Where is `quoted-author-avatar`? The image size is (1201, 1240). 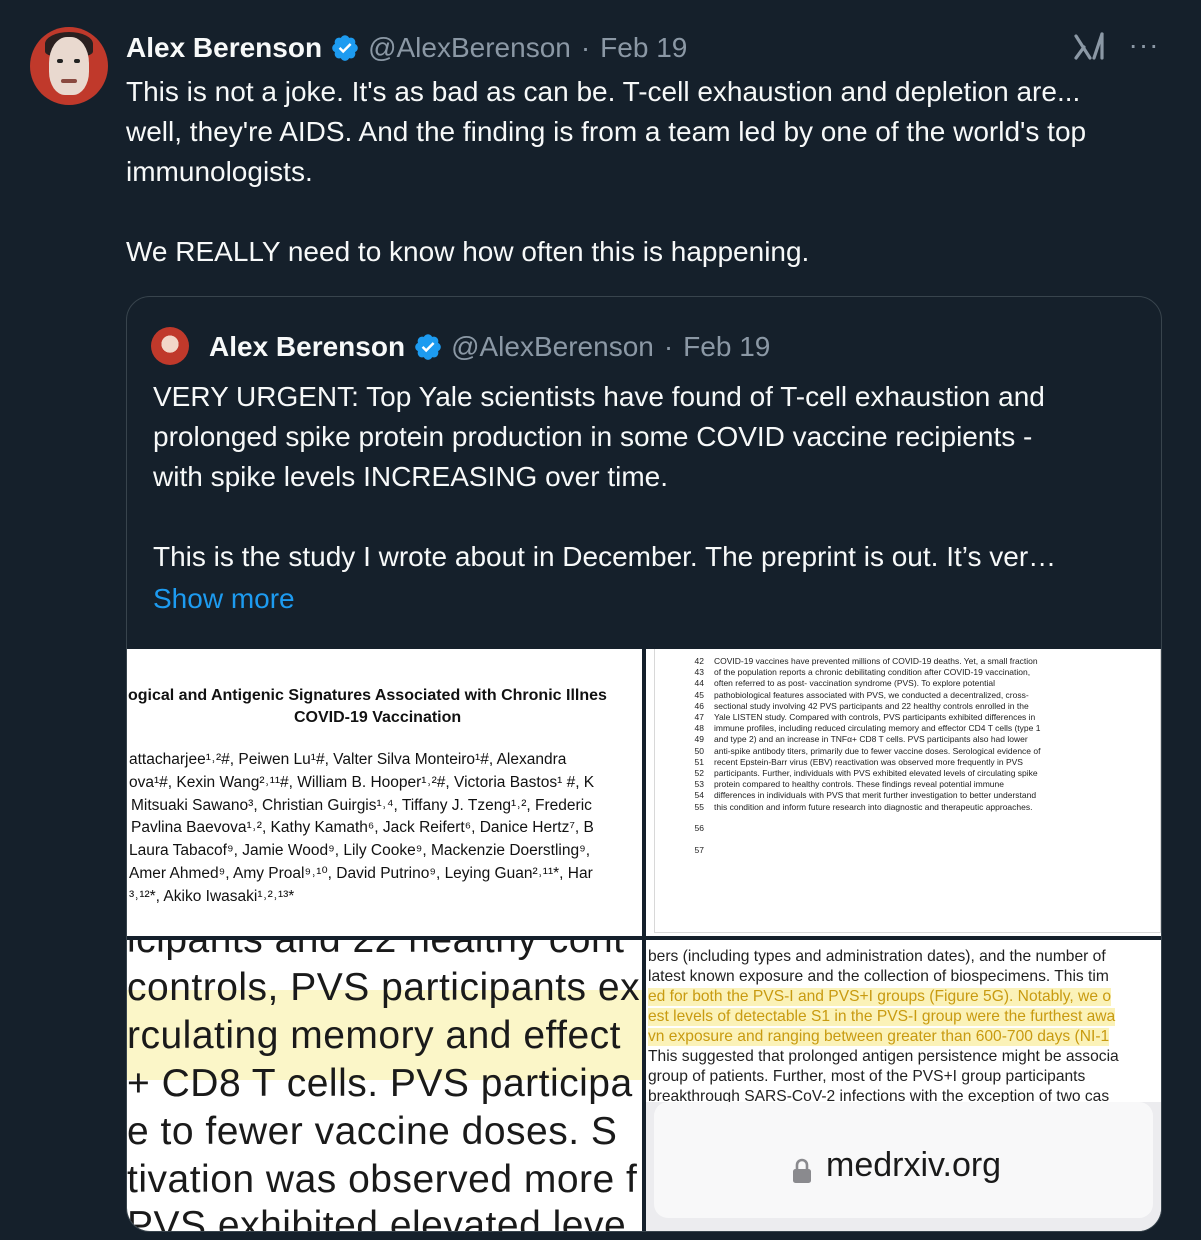
quoted-author-avatar is located at coordinates (170, 346).